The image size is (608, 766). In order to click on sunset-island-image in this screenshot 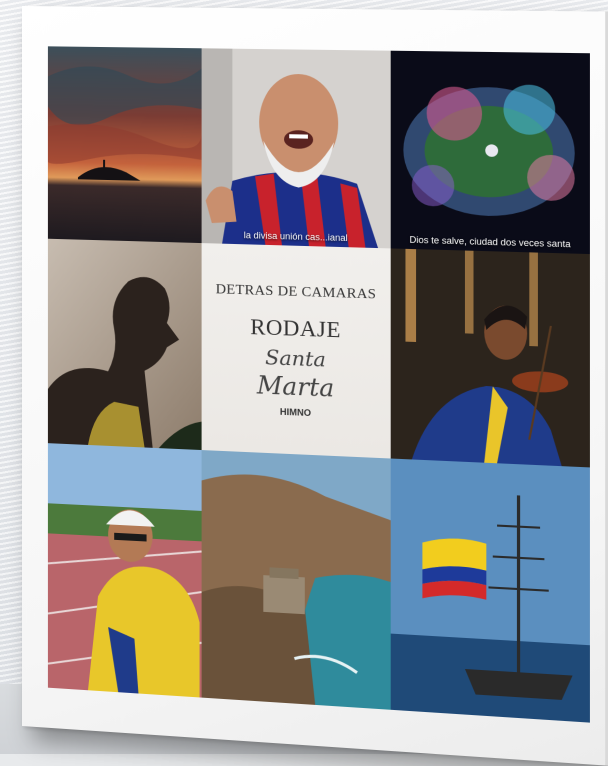, I will do `click(125, 144)`.